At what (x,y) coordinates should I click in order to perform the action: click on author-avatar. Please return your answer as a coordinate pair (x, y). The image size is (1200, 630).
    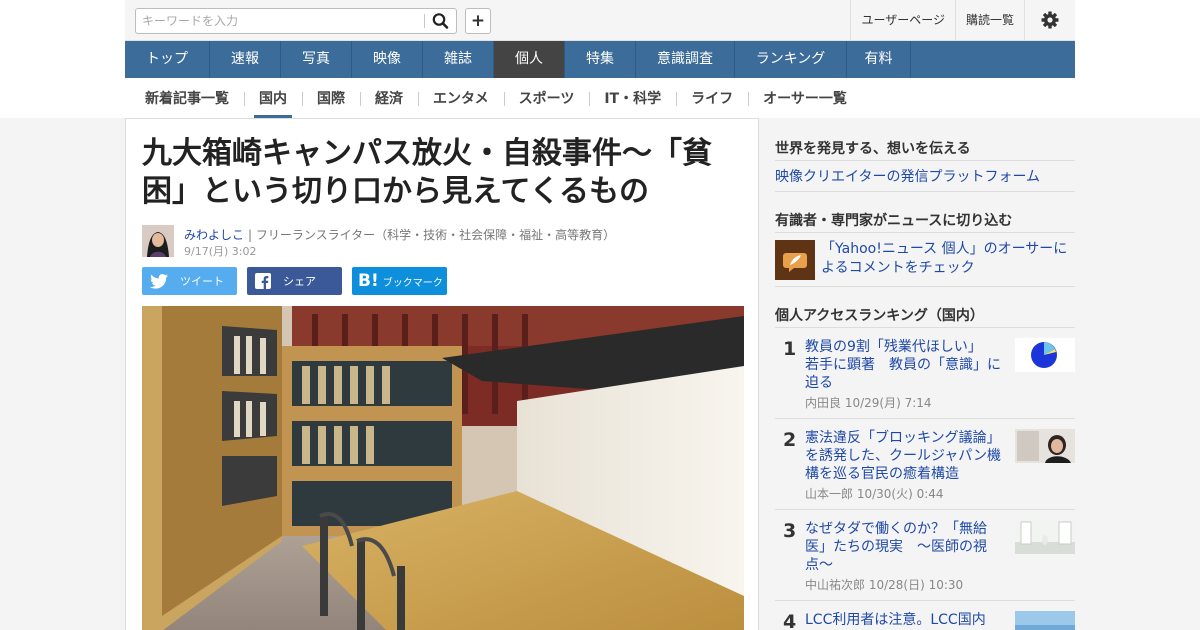
    Looking at the image, I should click on (158, 241).